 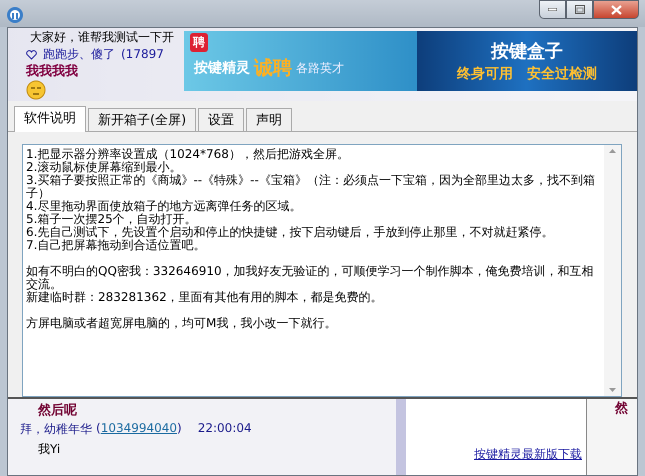 What do you see at coordinates (56, 429) in the screenshot?
I see `sender-name: 拜，幼稚年华` at bounding box center [56, 429].